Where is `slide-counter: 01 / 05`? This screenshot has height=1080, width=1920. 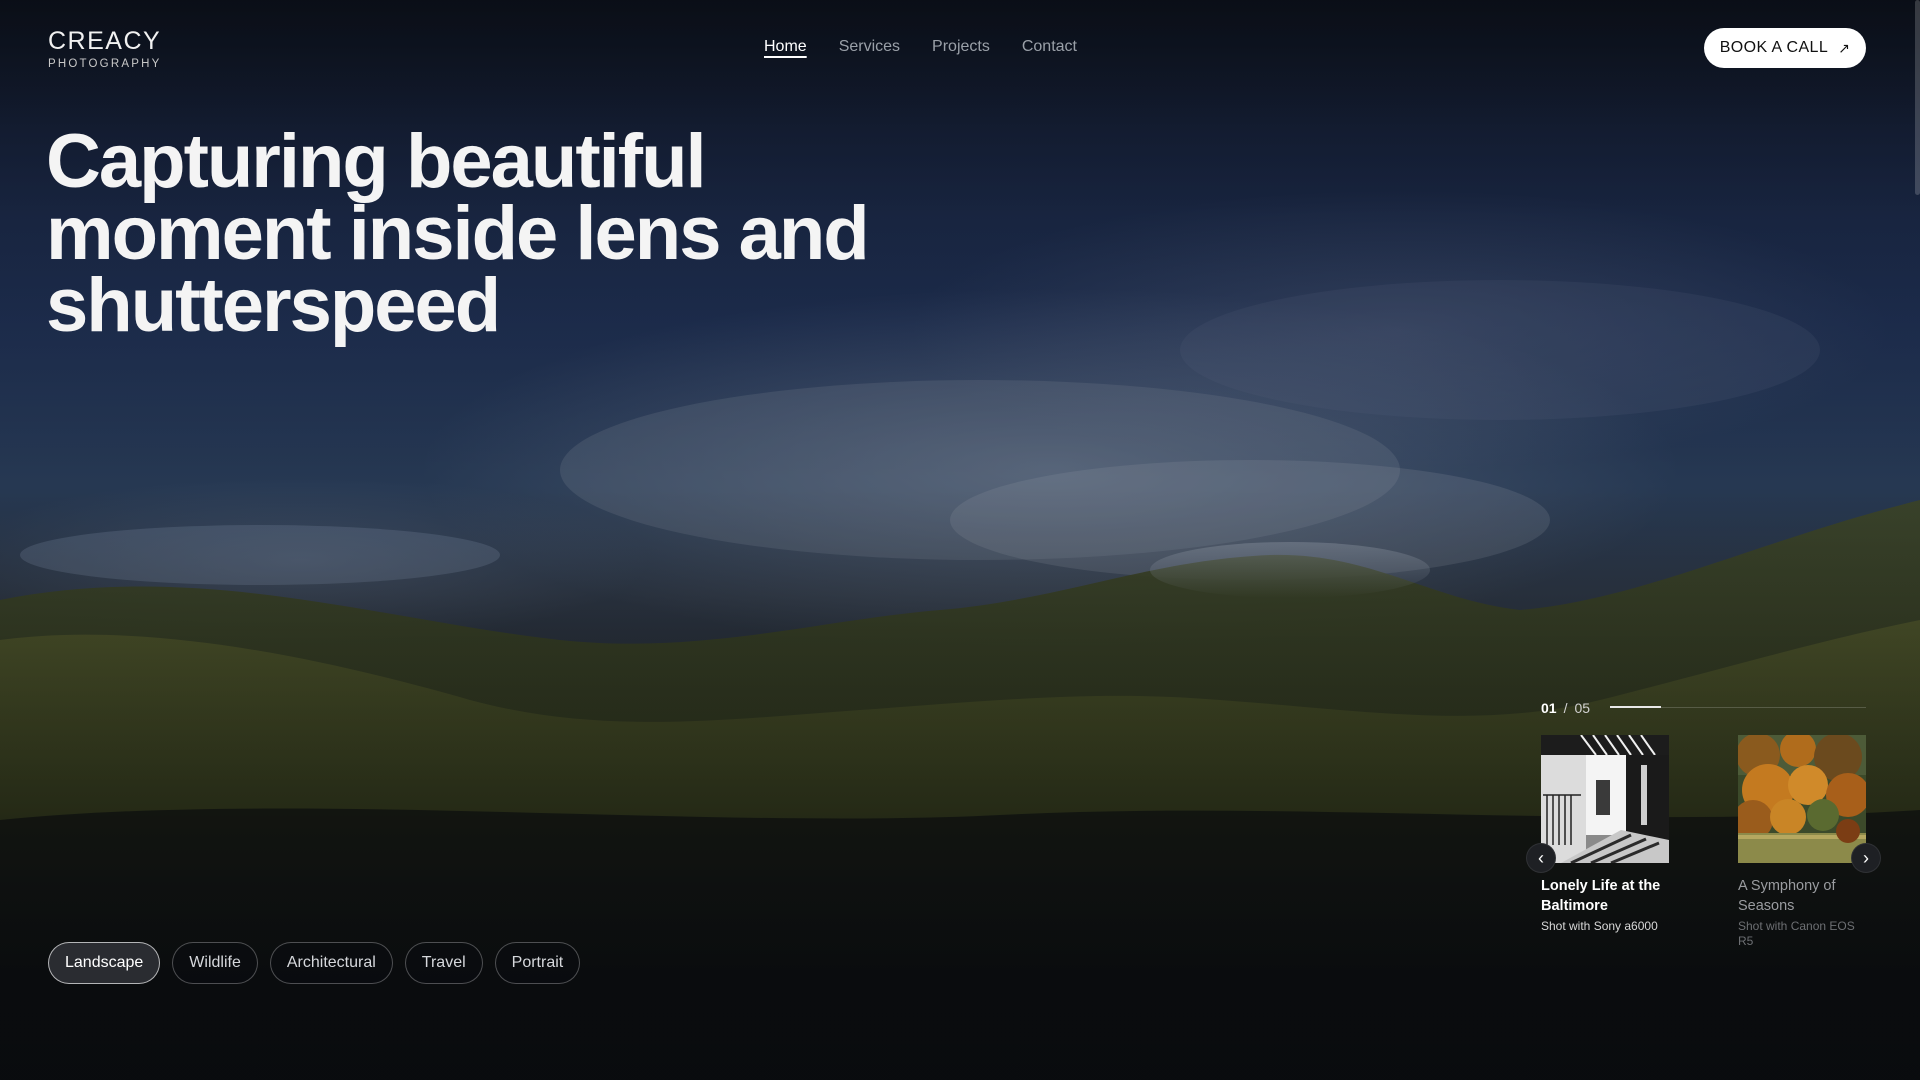
slide-counter: 01 / 05 is located at coordinates (1565, 708).